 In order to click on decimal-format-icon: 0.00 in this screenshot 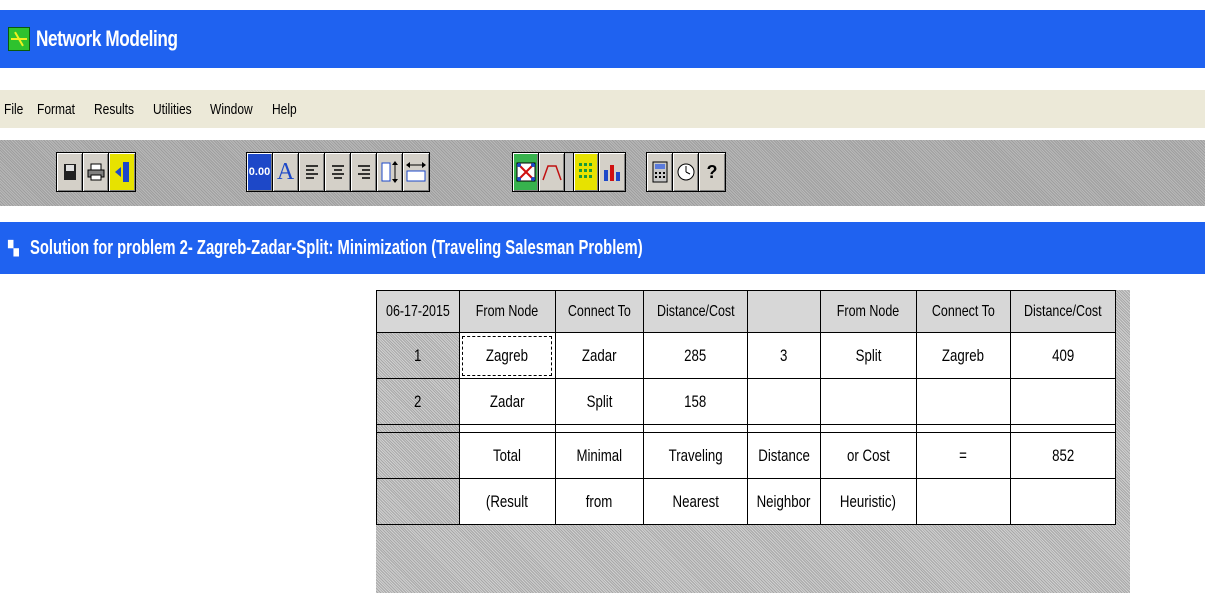, I will do `click(260, 172)`.